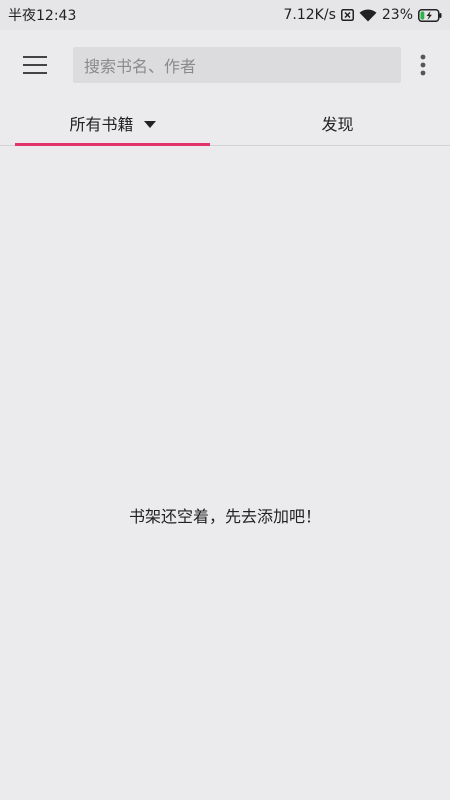 Image resolution: width=450 pixels, height=800 pixels. What do you see at coordinates (224, 516) in the screenshot?
I see `empty-bookshelf-message: 书架还空着，先去添加吧！` at bounding box center [224, 516].